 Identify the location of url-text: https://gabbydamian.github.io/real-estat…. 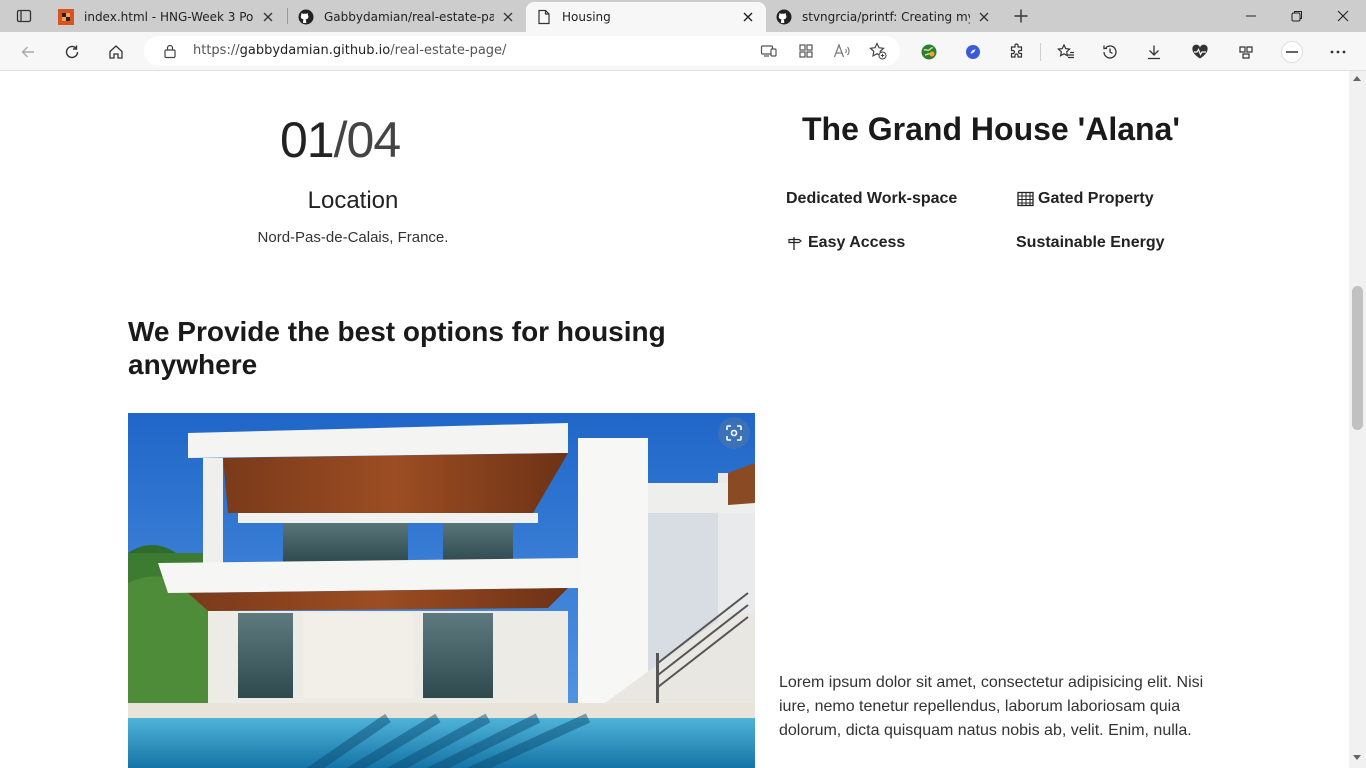
(349, 50).